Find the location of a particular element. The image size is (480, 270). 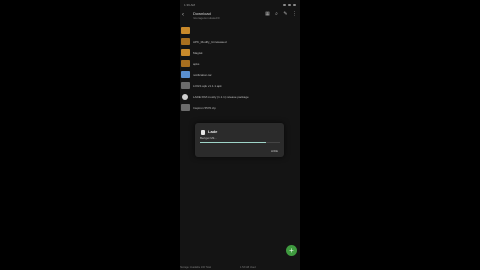

list-item: LADE FIM mostly (1.1.1) release package is located at coordinates (240, 96).